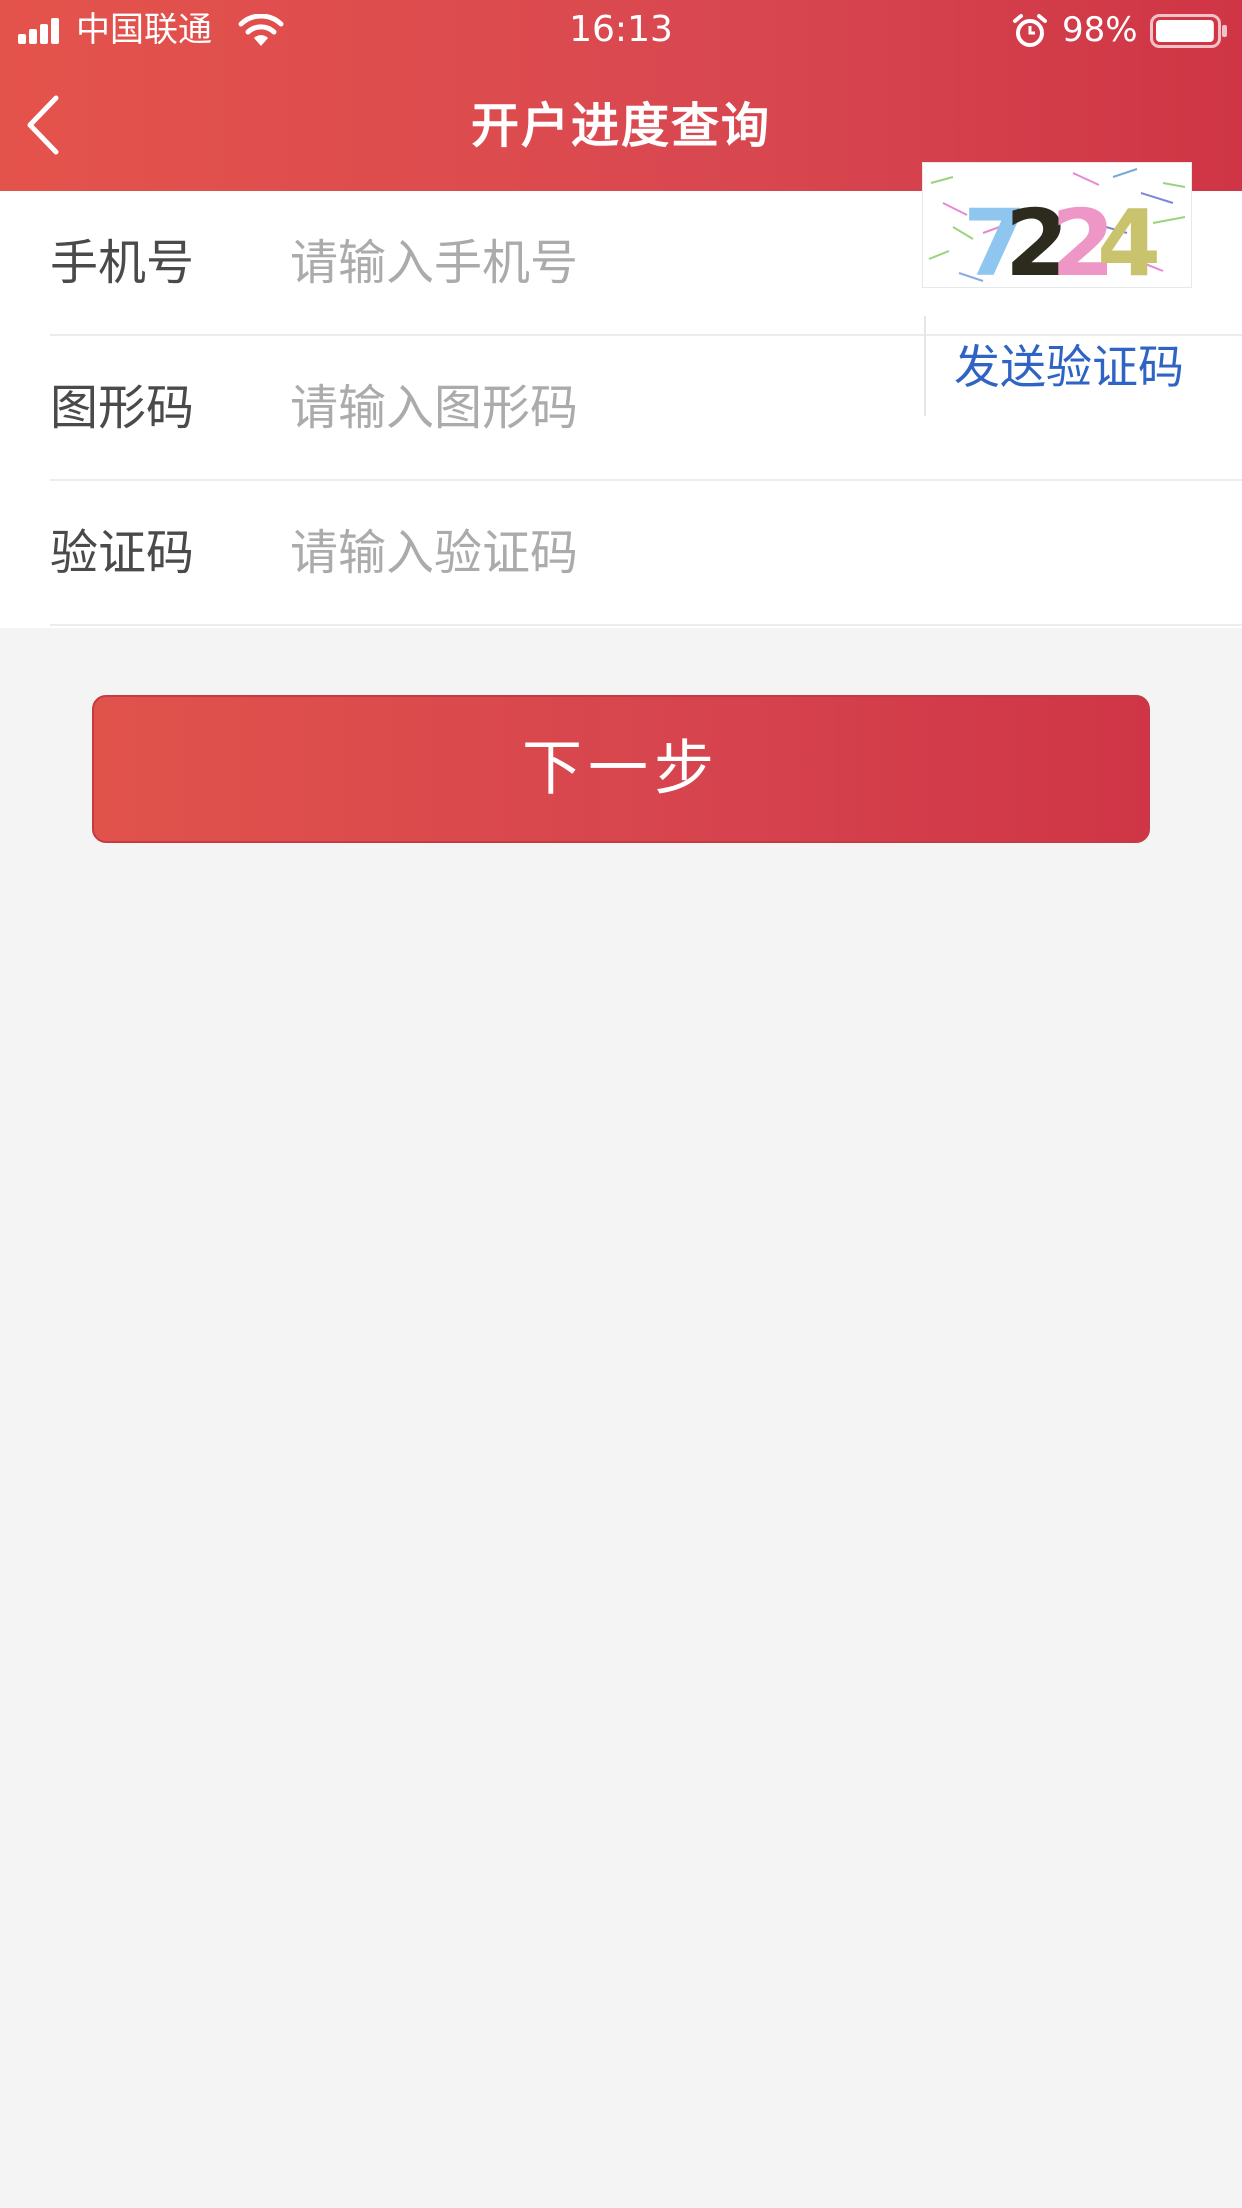  What do you see at coordinates (1129, 238) in the screenshot?
I see `svg-text: 4` at bounding box center [1129, 238].